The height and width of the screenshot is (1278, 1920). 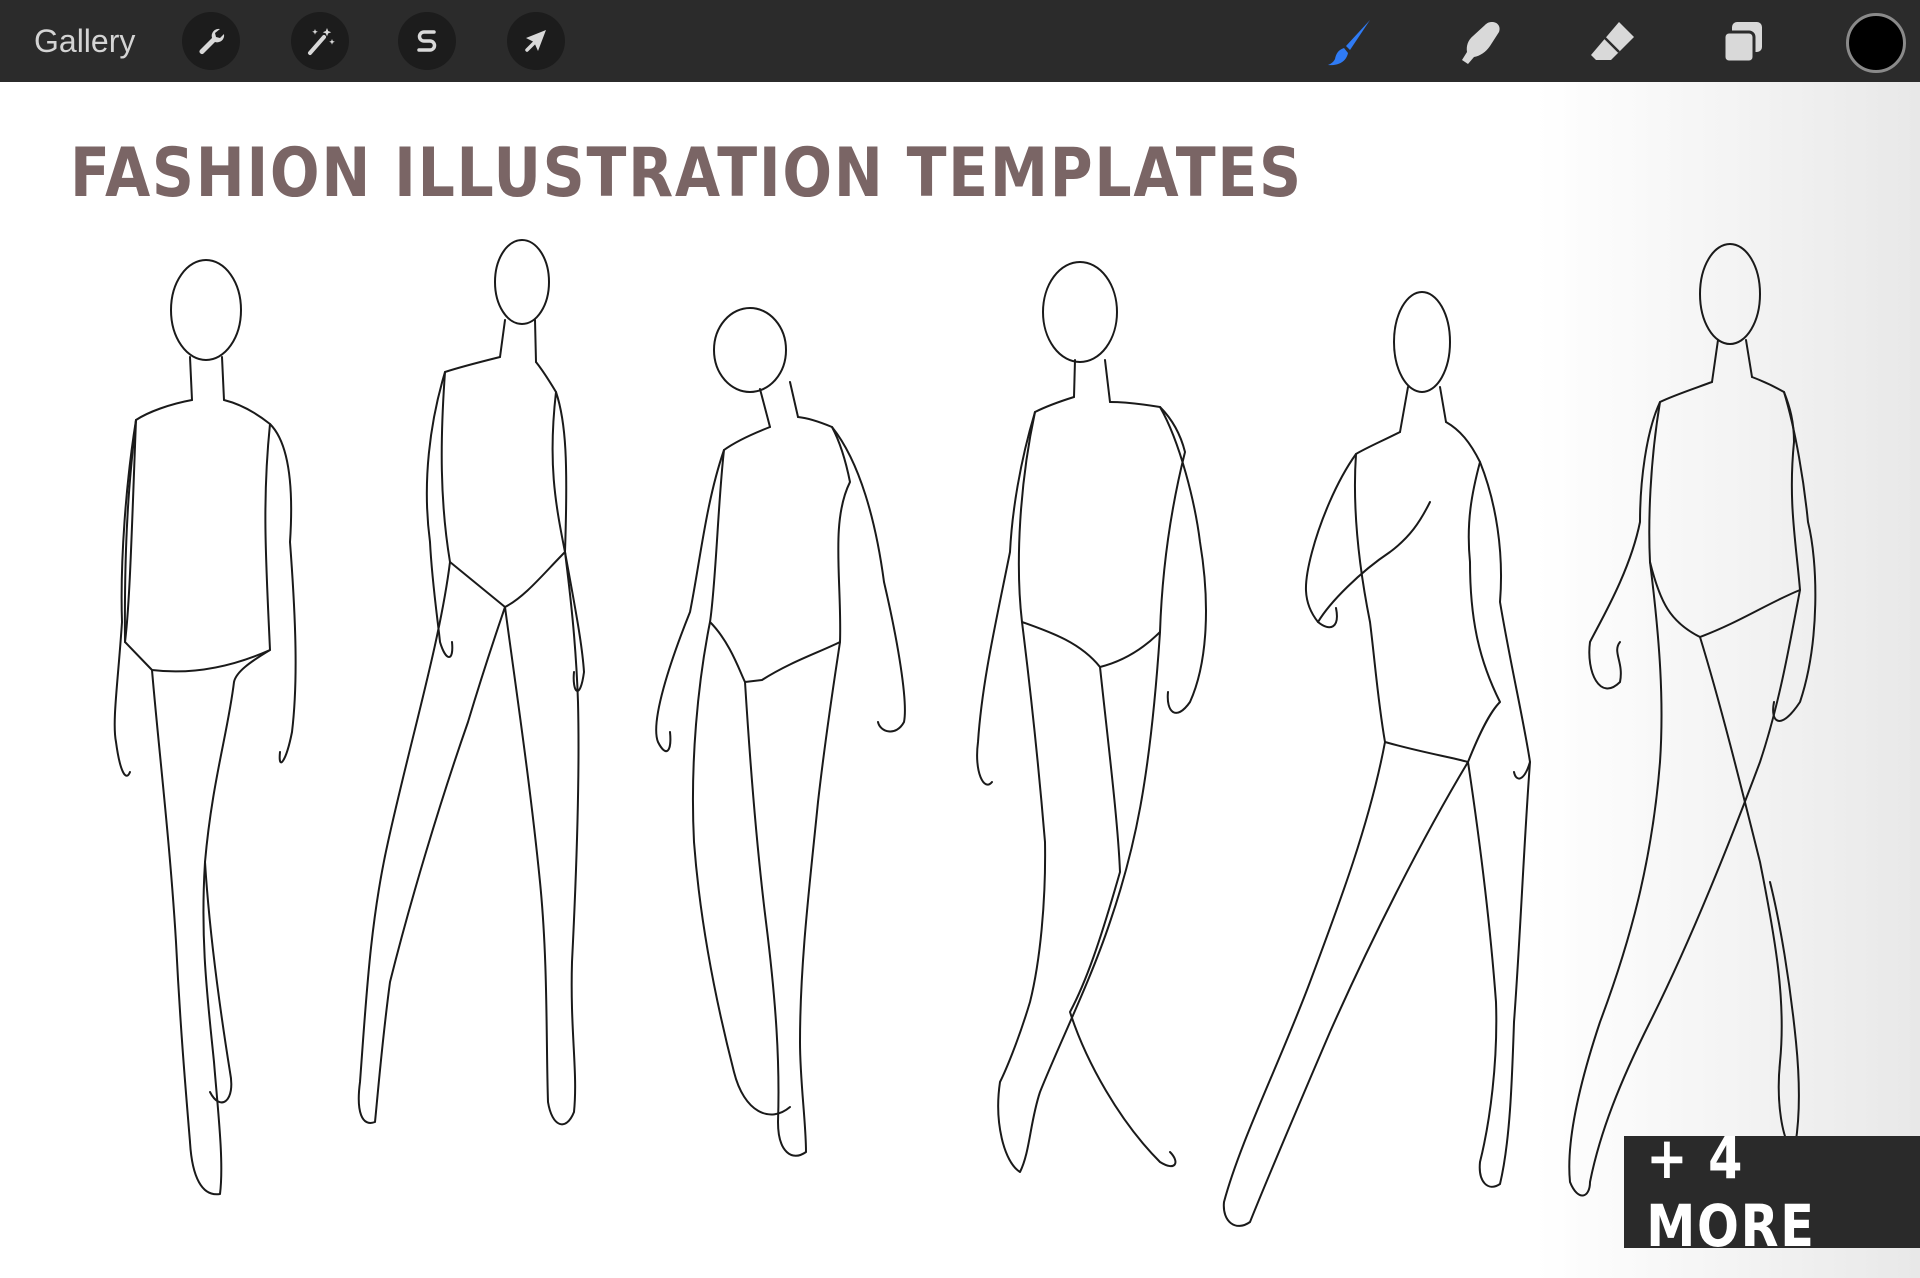 I want to click on color-picker-swatch, so click(x=1876, y=43).